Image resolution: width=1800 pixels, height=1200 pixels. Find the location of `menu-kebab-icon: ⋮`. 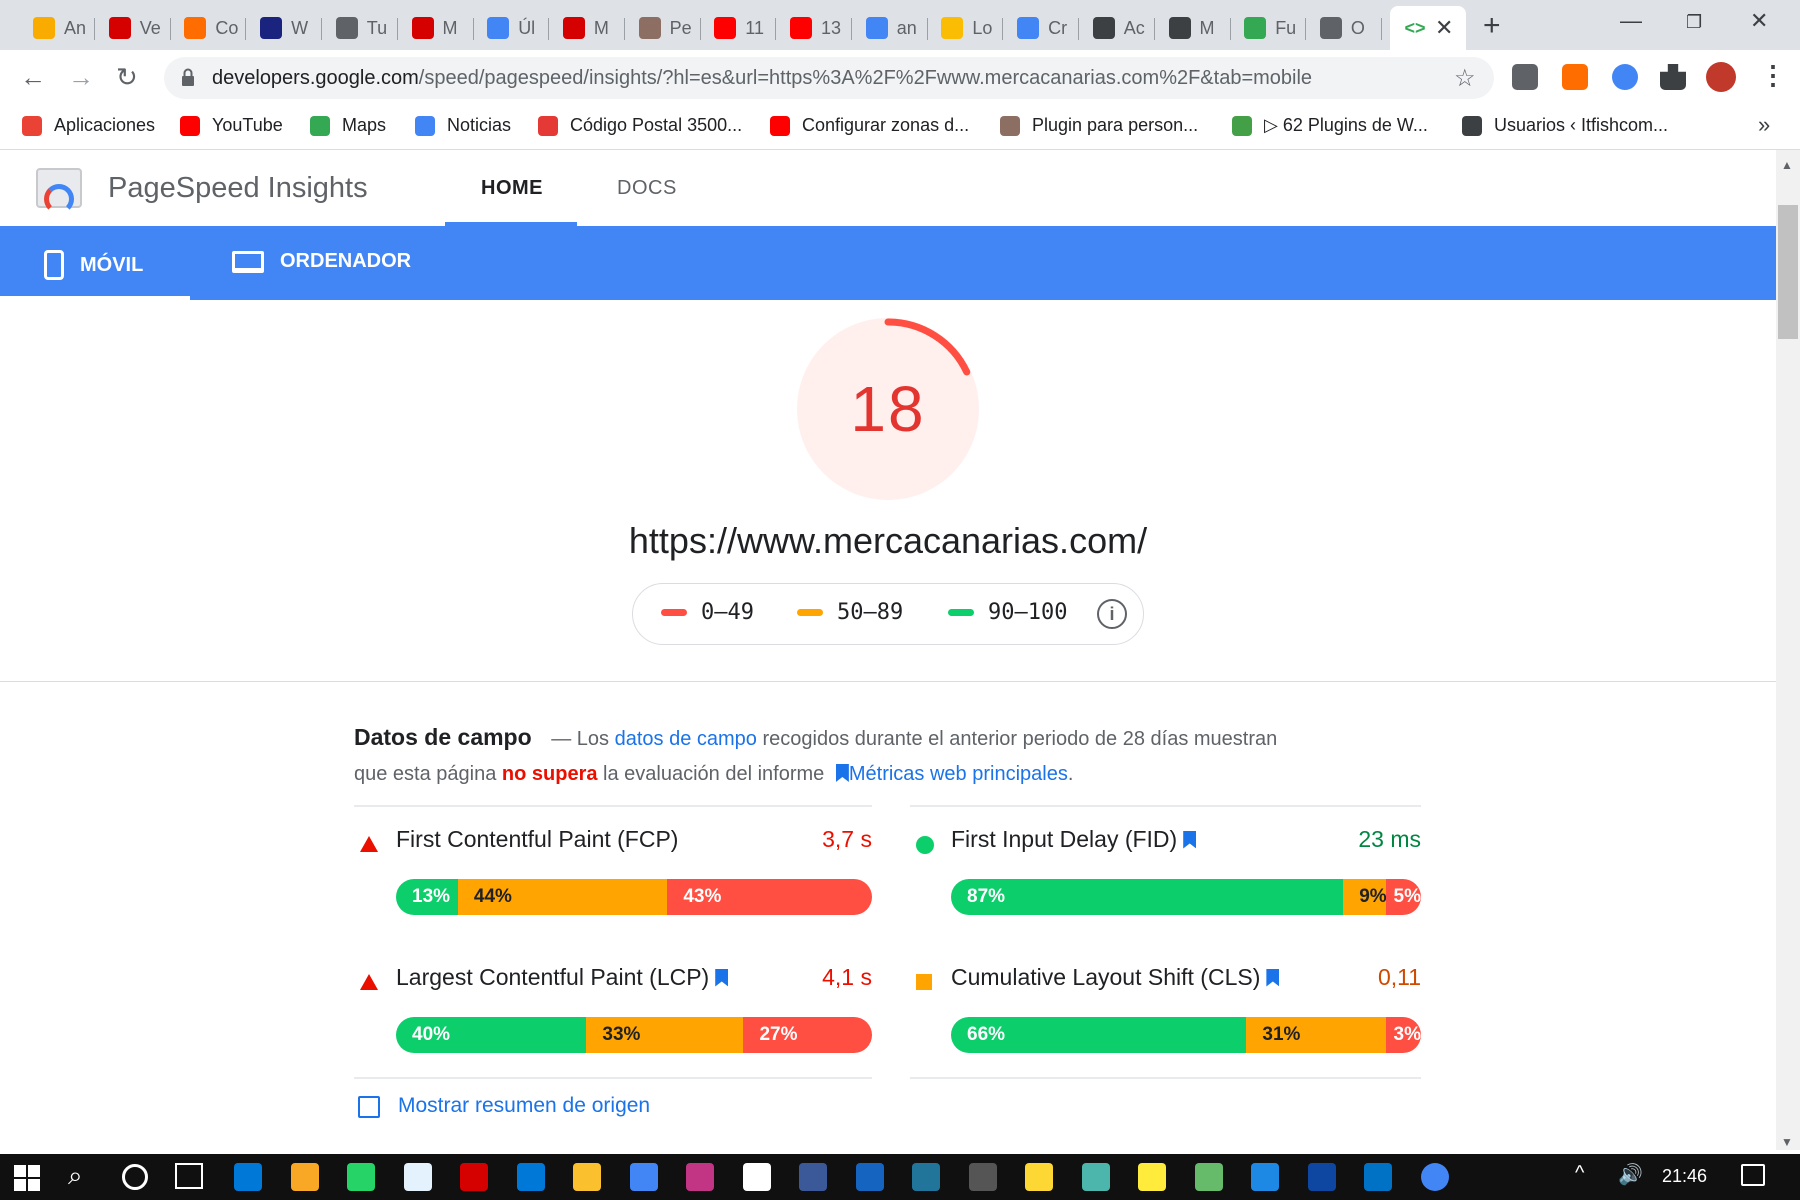

menu-kebab-icon: ⋮ is located at coordinates (1773, 75).